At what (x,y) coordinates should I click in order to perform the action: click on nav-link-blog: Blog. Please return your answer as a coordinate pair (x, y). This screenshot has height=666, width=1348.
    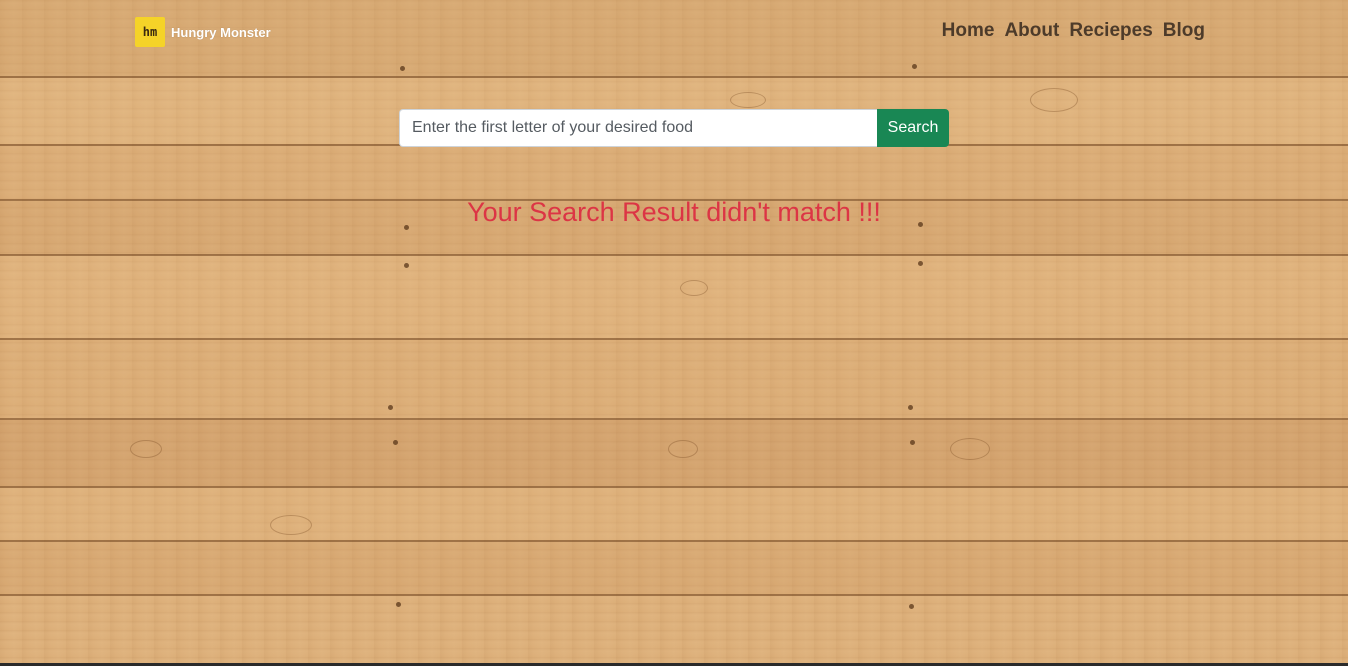
    Looking at the image, I should click on (1184, 31).